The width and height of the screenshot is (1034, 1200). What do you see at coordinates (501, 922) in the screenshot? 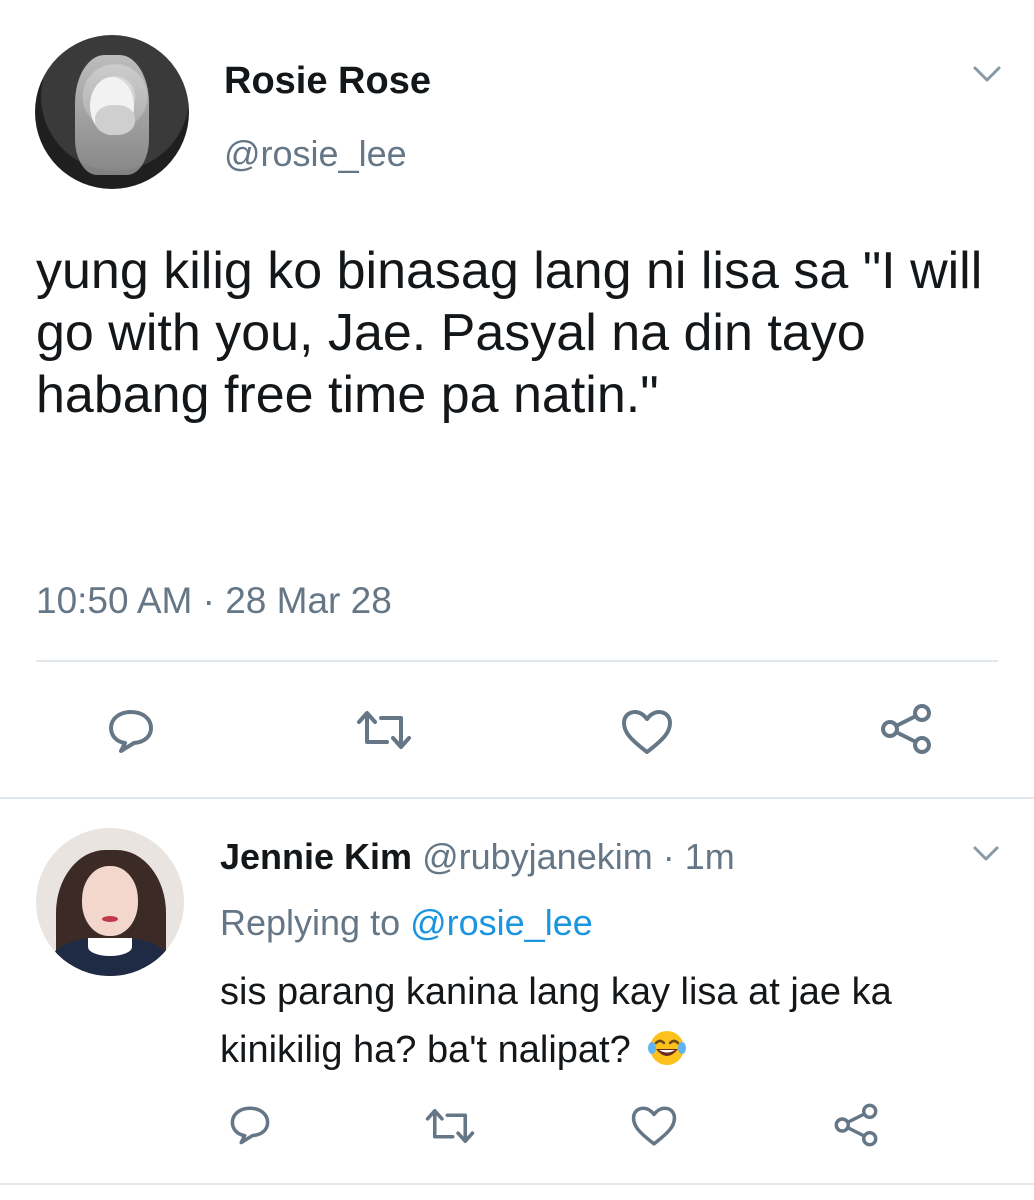
I see `mention-link: @rosie_lee` at bounding box center [501, 922].